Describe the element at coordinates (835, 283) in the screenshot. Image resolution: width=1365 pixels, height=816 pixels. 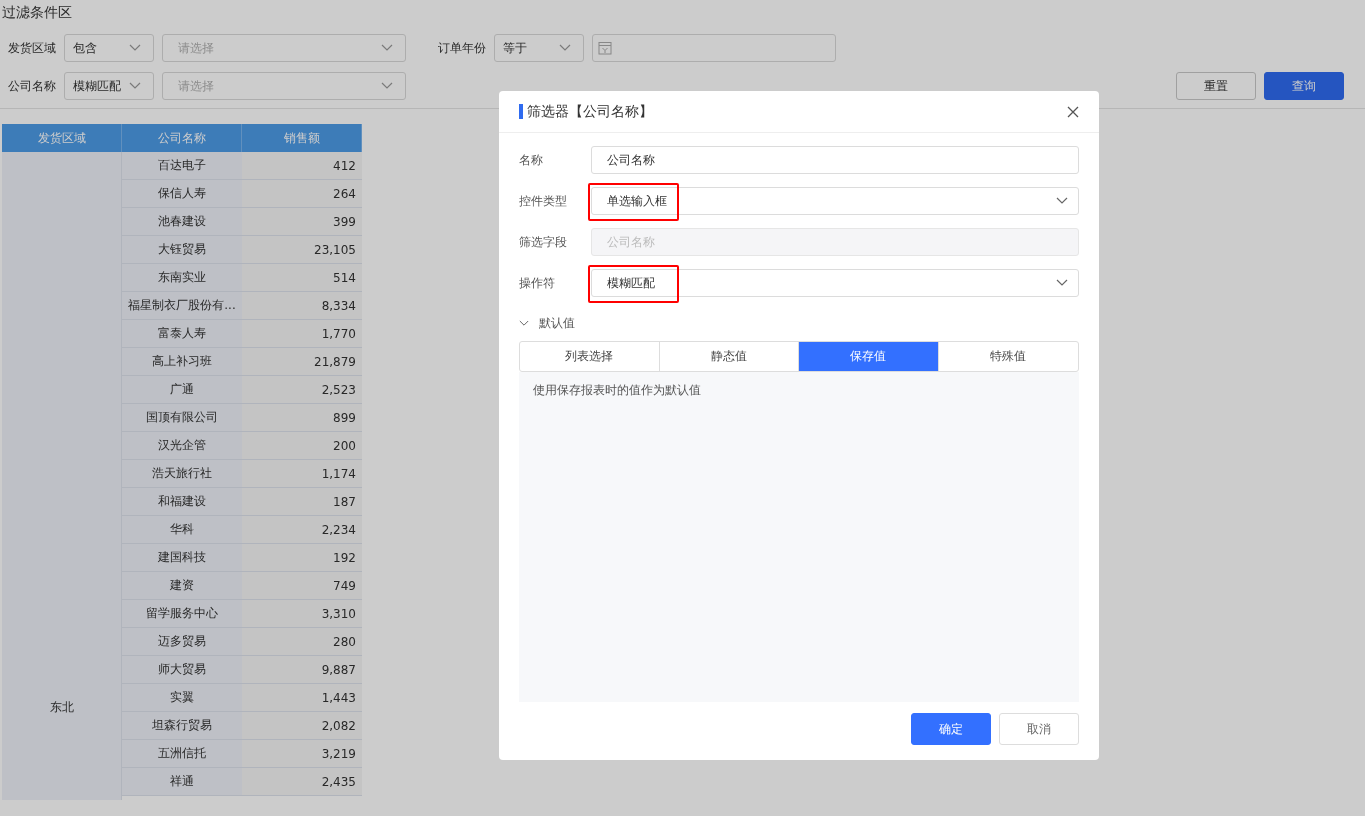
I see `select-field: 模糊匹配` at that location.